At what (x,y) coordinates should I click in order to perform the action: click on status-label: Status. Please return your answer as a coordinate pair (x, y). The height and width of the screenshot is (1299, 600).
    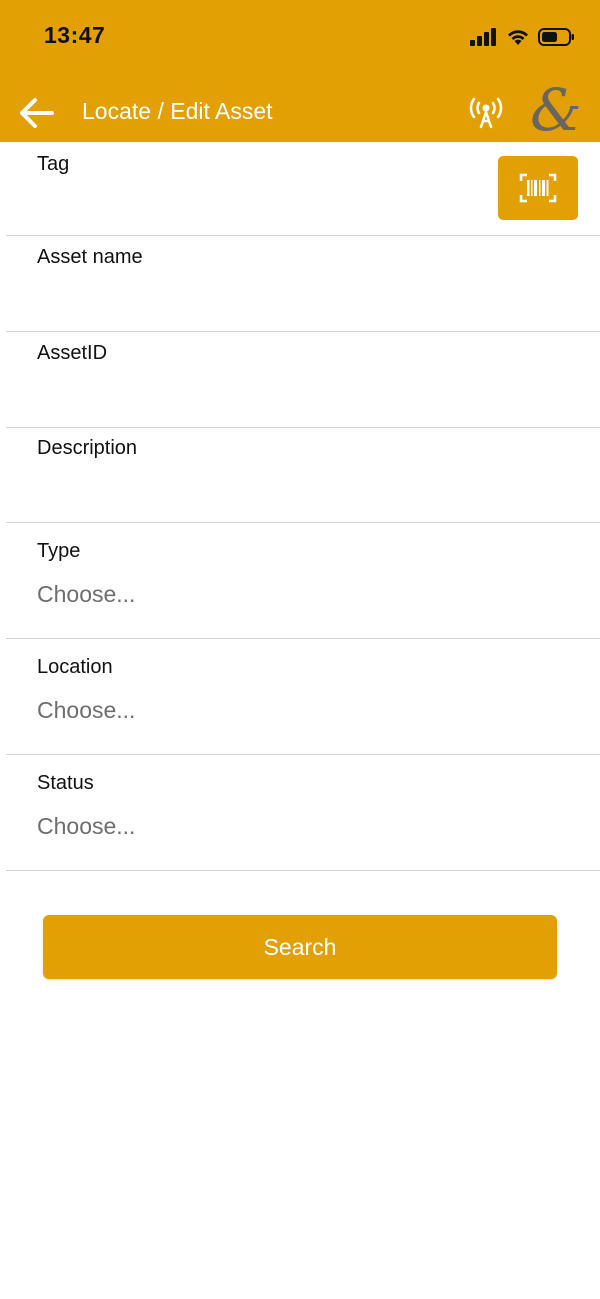
    Looking at the image, I should click on (65, 783).